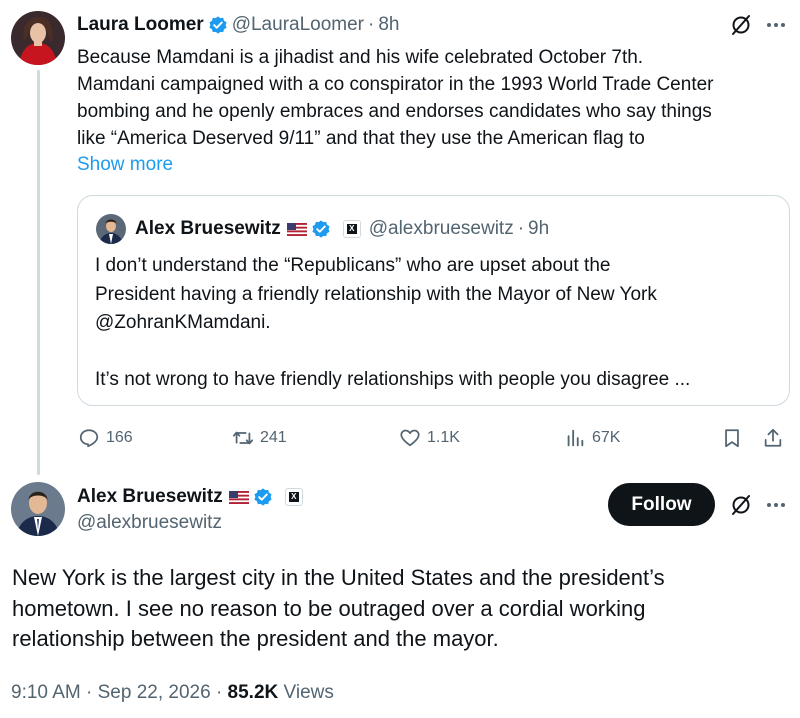 Image resolution: width=800 pixels, height=718 pixels. I want to click on tweet-time: 9:10 AM, so click(46, 692).